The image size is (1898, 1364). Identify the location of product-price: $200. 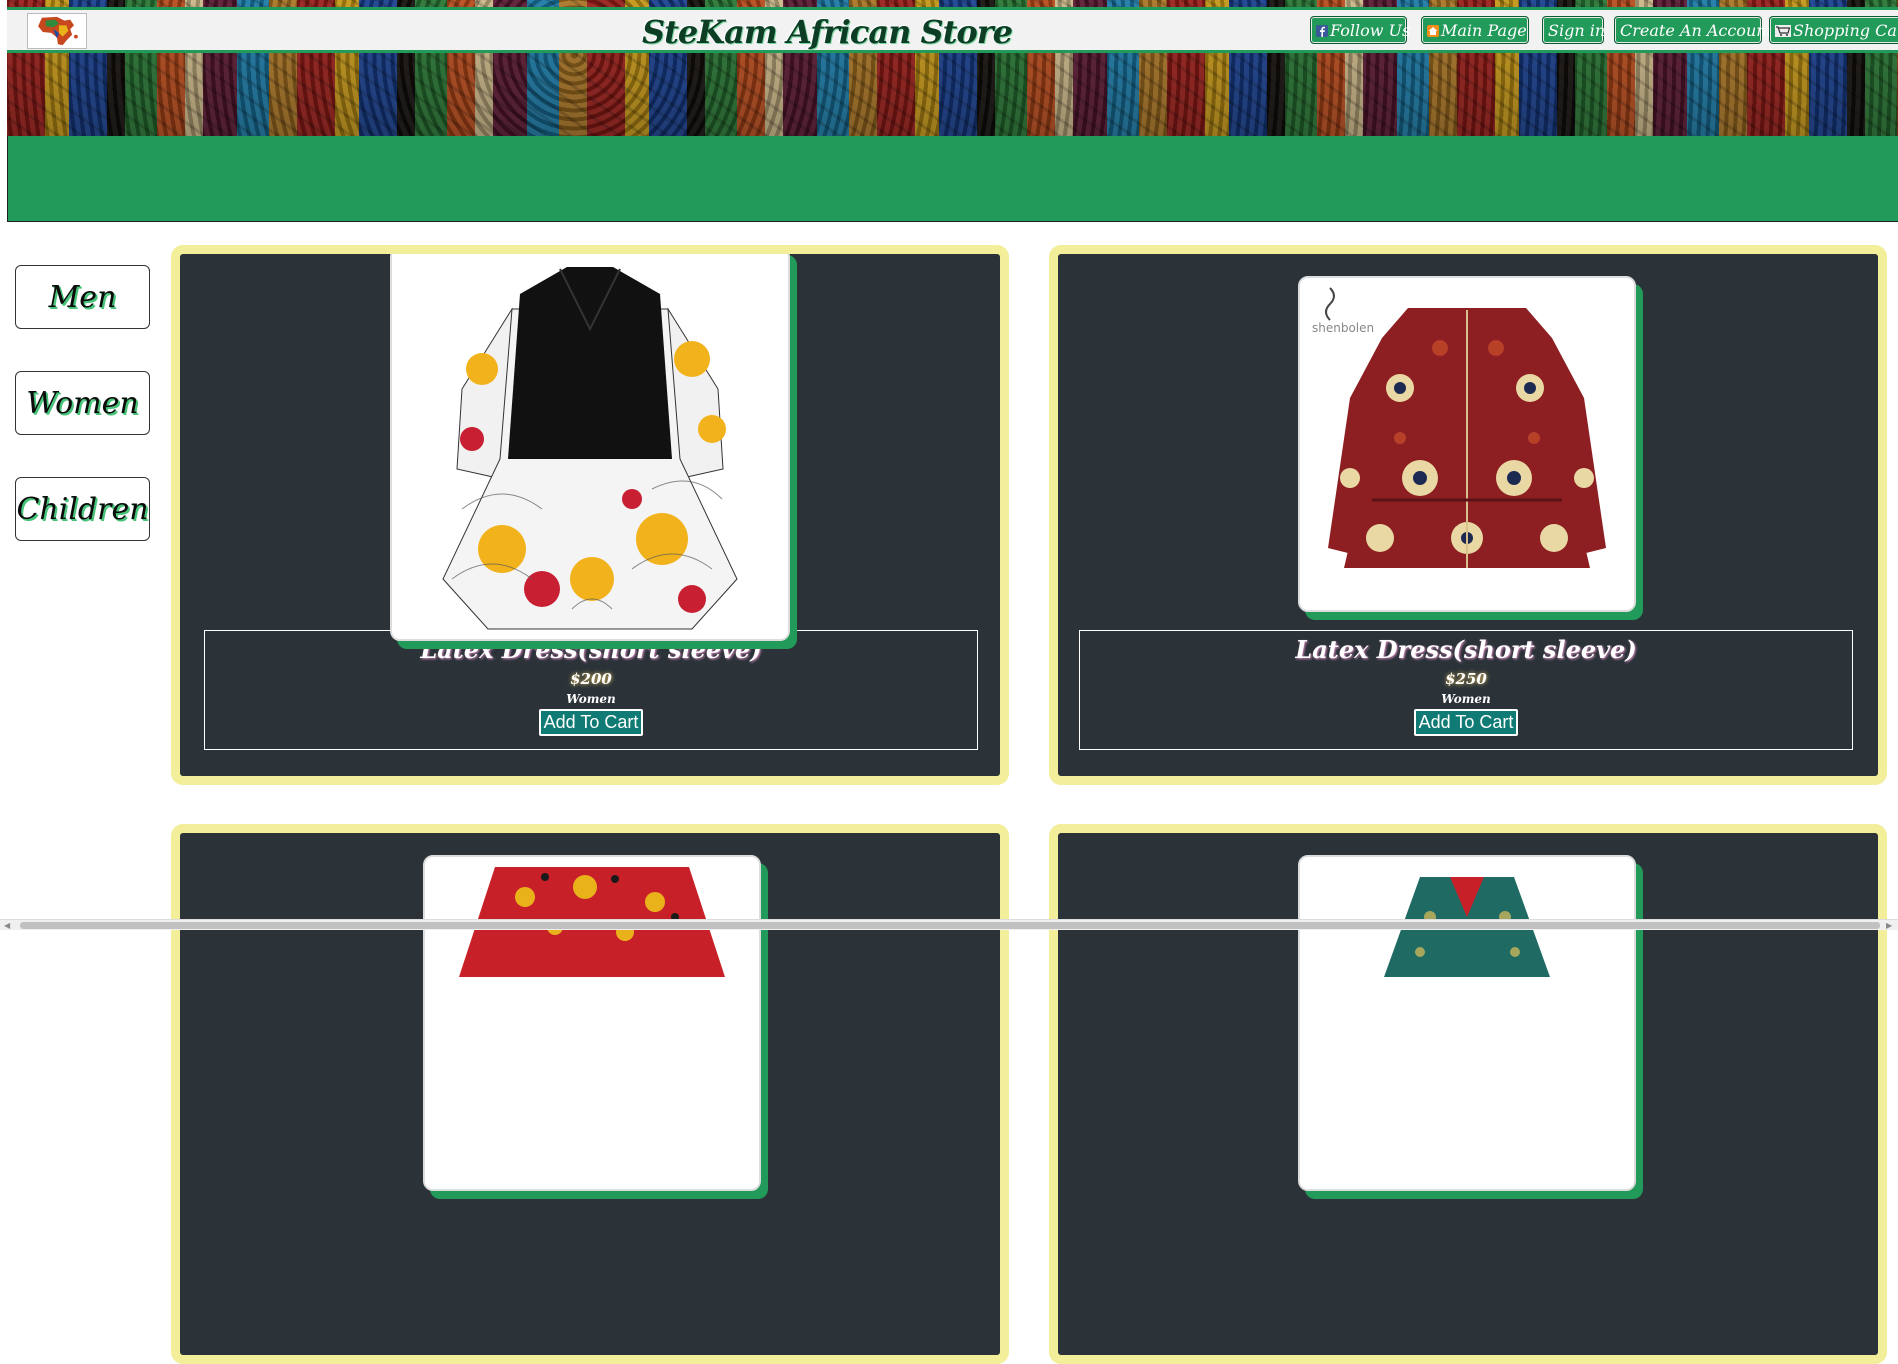
(591, 679).